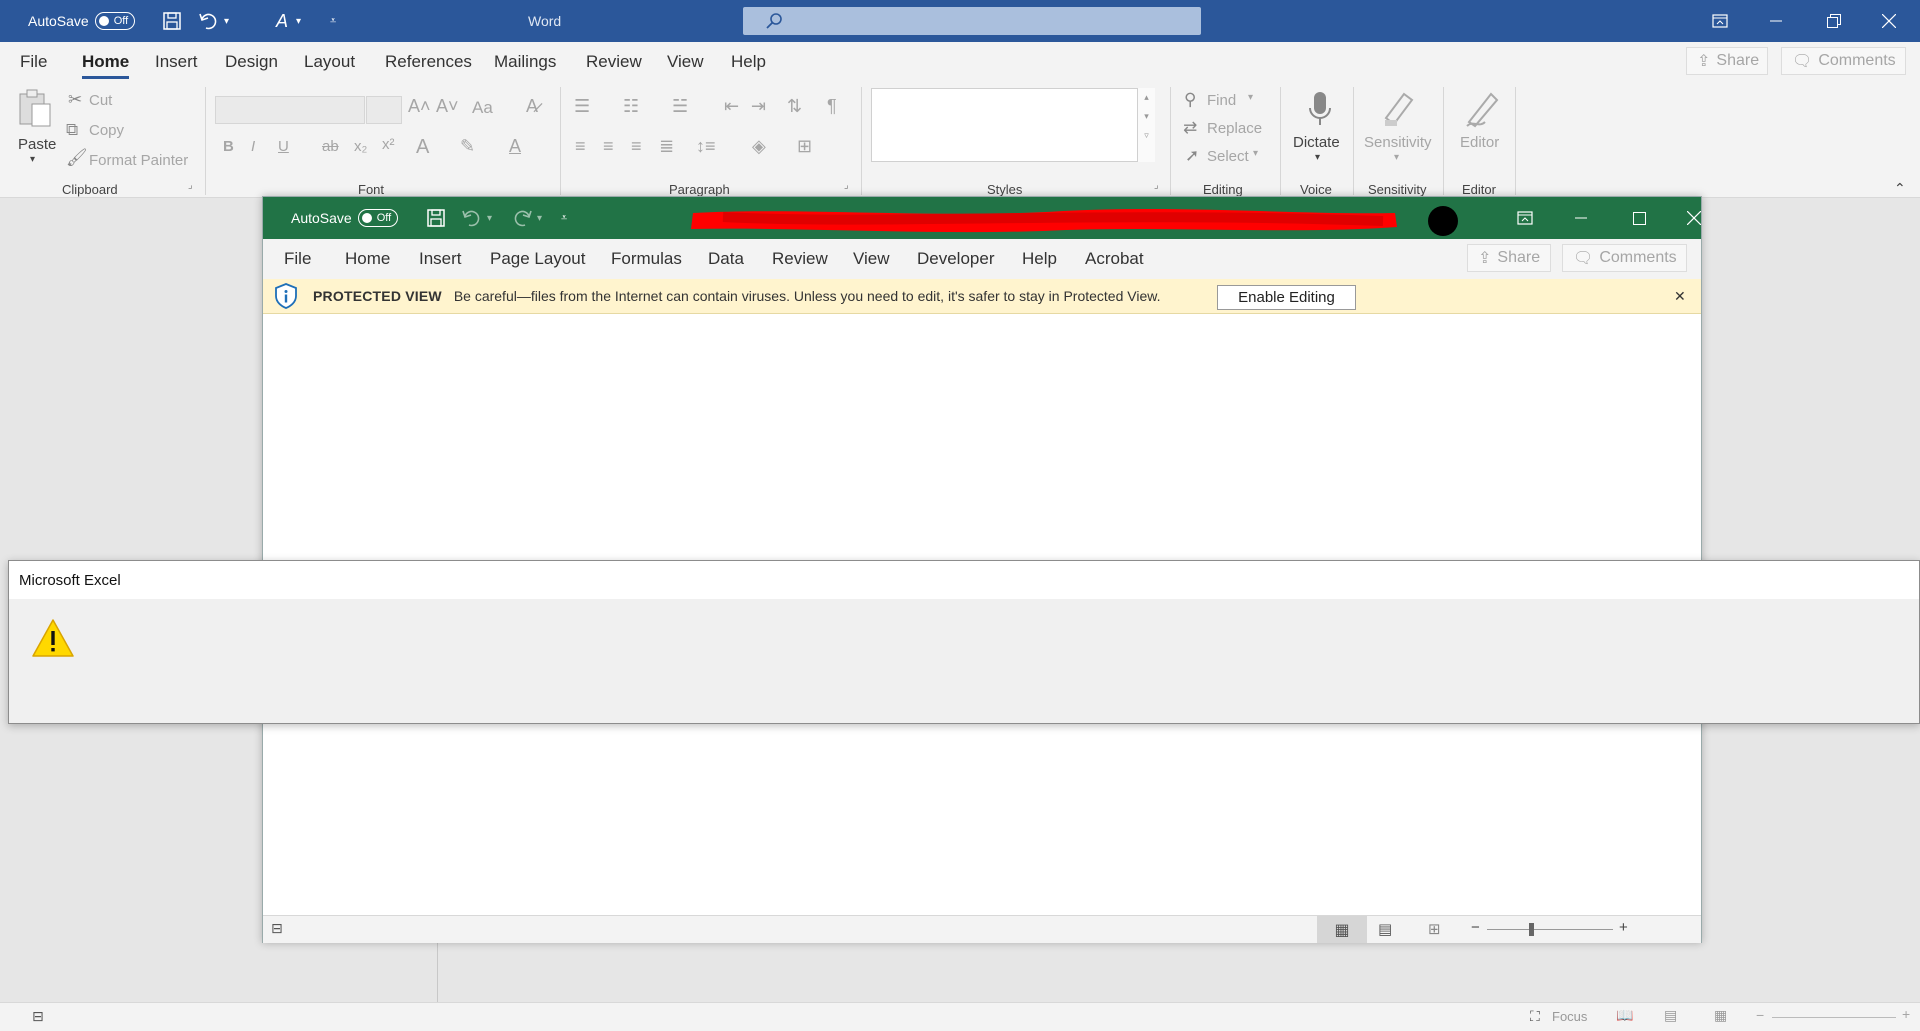 The height and width of the screenshot is (1031, 1920). Describe the element at coordinates (804, 146) in the screenshot. I see `borders-icon: ⊞` at that location.